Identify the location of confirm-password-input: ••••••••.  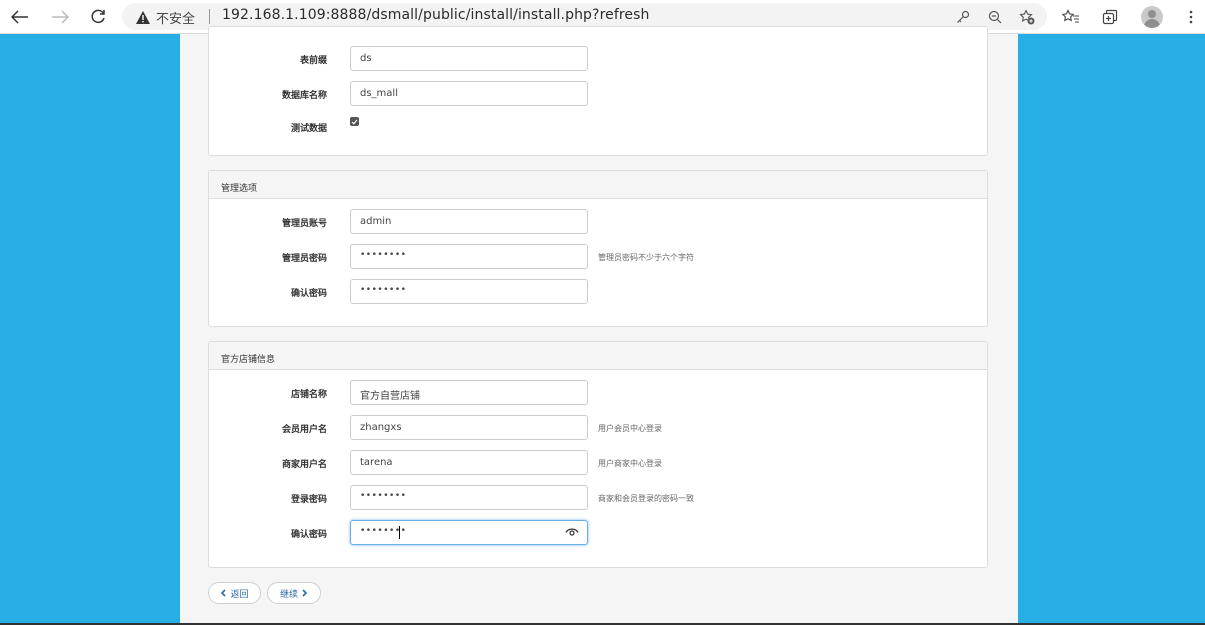
(469, 532).